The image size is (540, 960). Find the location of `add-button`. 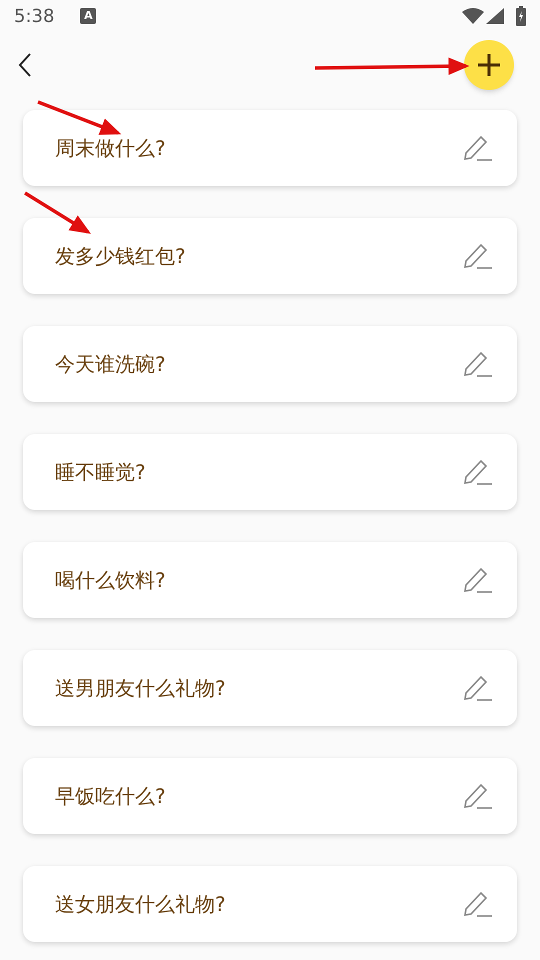

add-button is located at coordinates (489, 65).